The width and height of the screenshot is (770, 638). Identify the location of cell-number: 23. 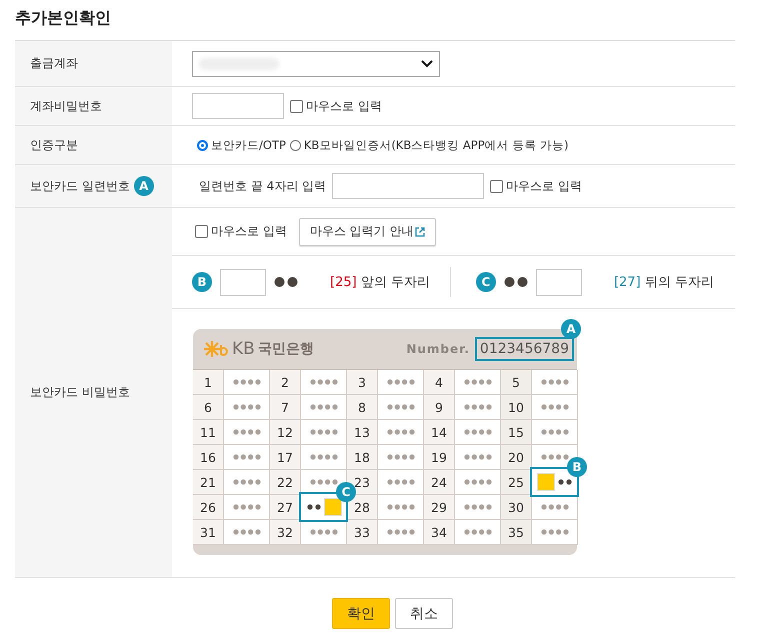
(362, 482).